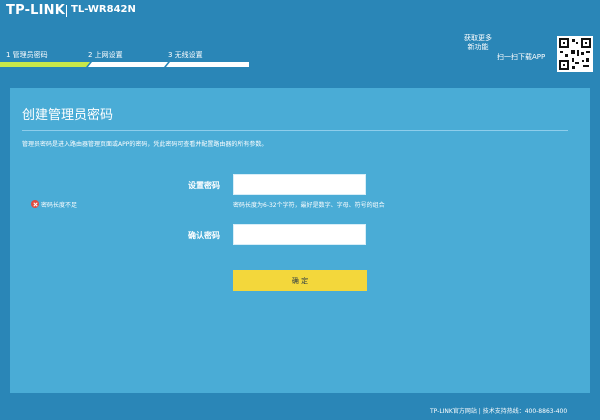  I want to click on password-hint: 密码长度为6-32个字符，最好是数字、字母、符号的组合, so click(309, 205).